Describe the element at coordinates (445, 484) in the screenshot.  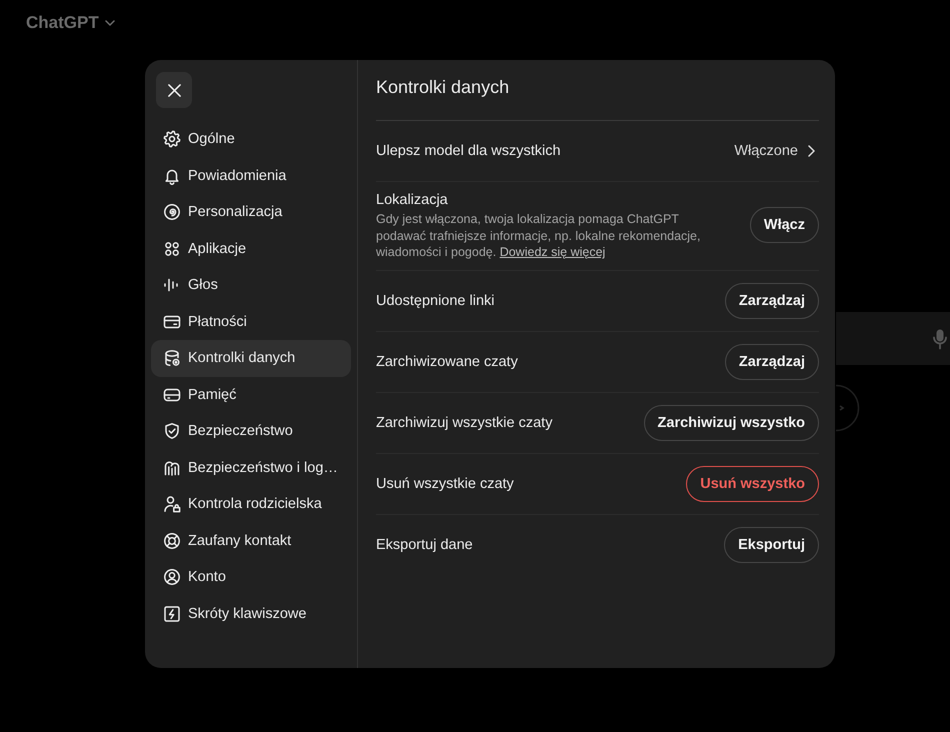
I see `setting-label: Usuń wszystkie czaty` at that location.